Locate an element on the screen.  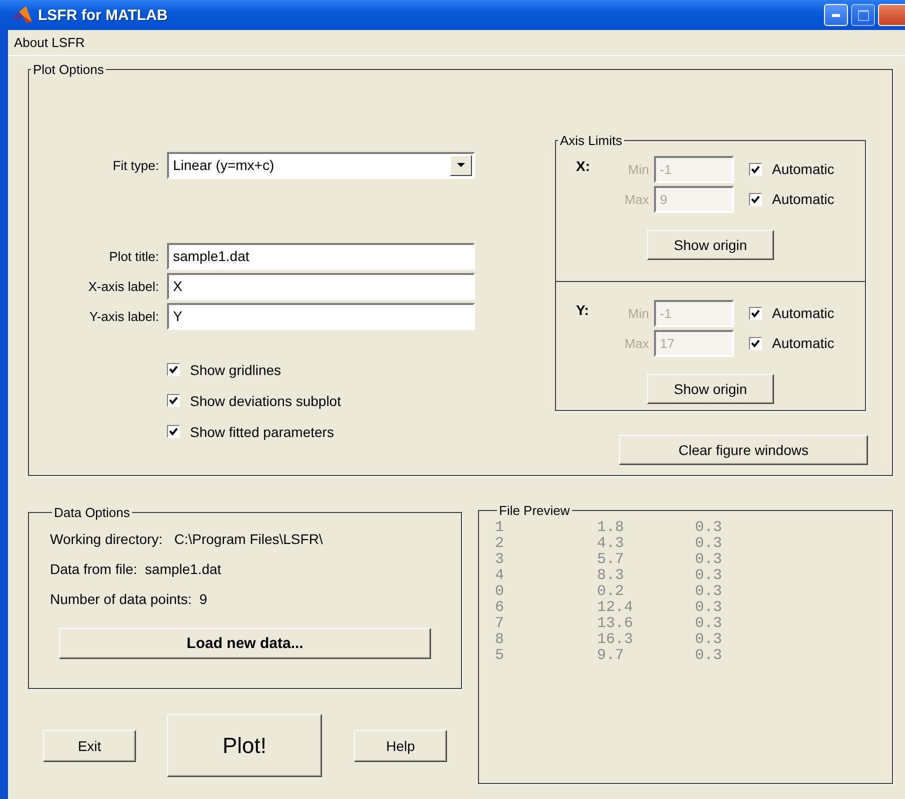
window-title: LSFR for MATLAB is located at coordinates (103, 15).